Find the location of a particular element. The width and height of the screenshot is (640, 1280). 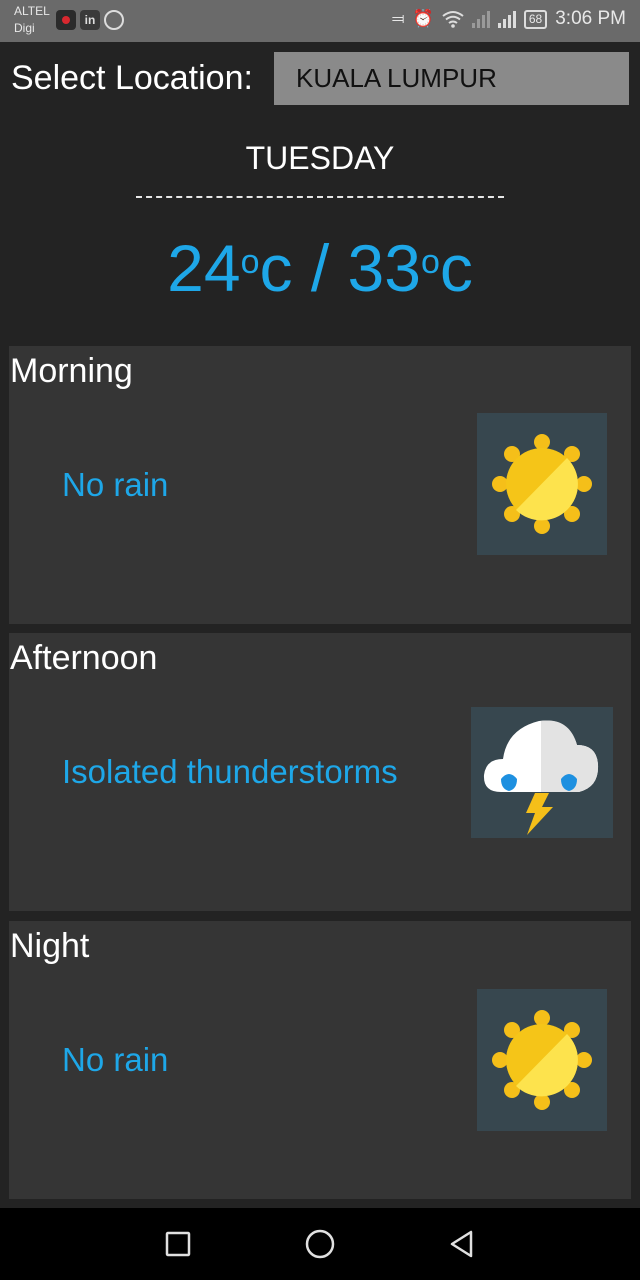

carrier-name-1: ALTEL is located at coordinates (32, 11).